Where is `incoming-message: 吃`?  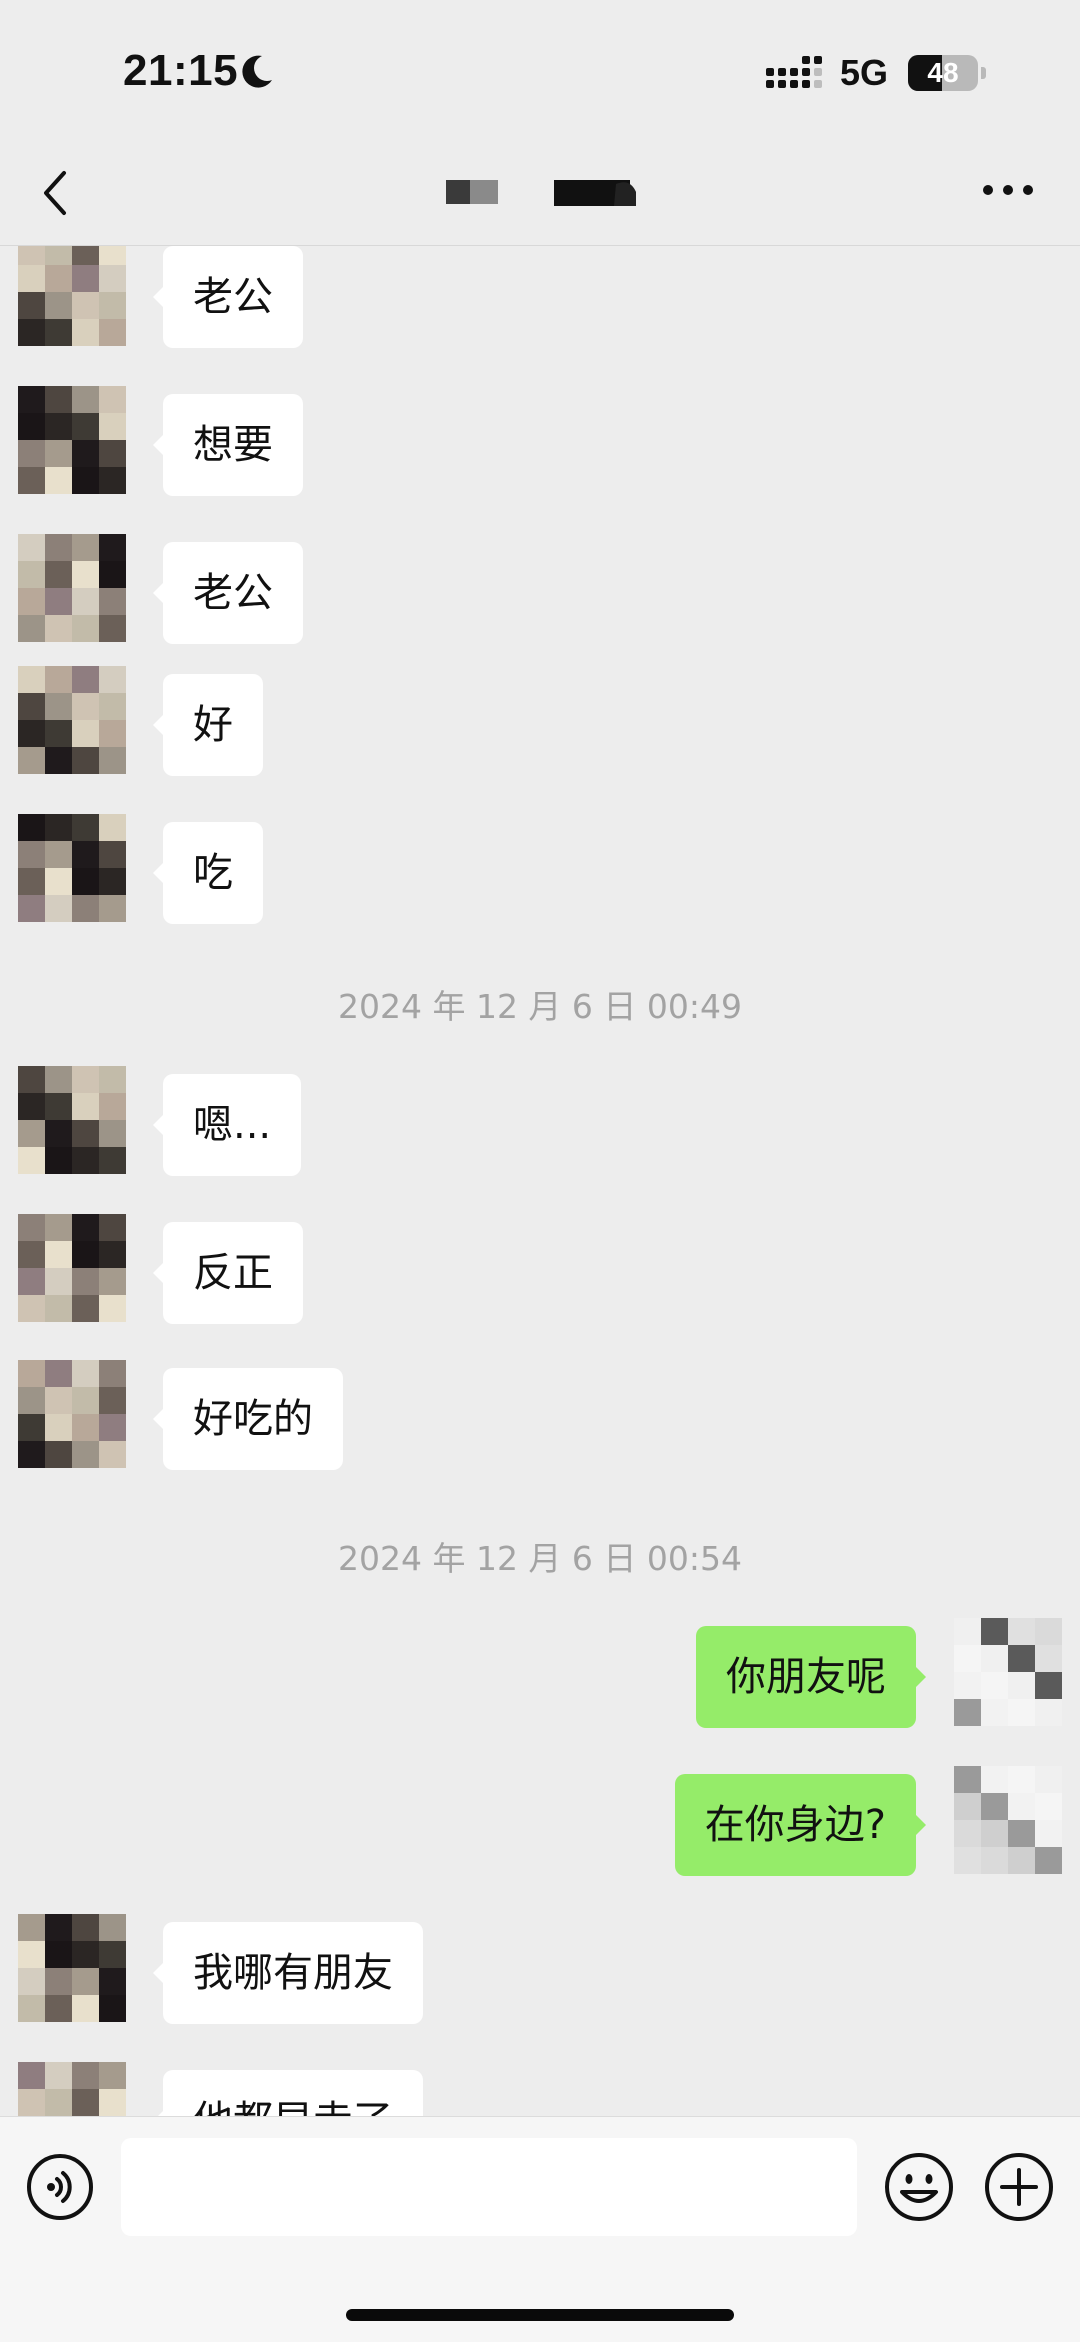 incoming-message: 吃 is located at coordinates (208, 873).